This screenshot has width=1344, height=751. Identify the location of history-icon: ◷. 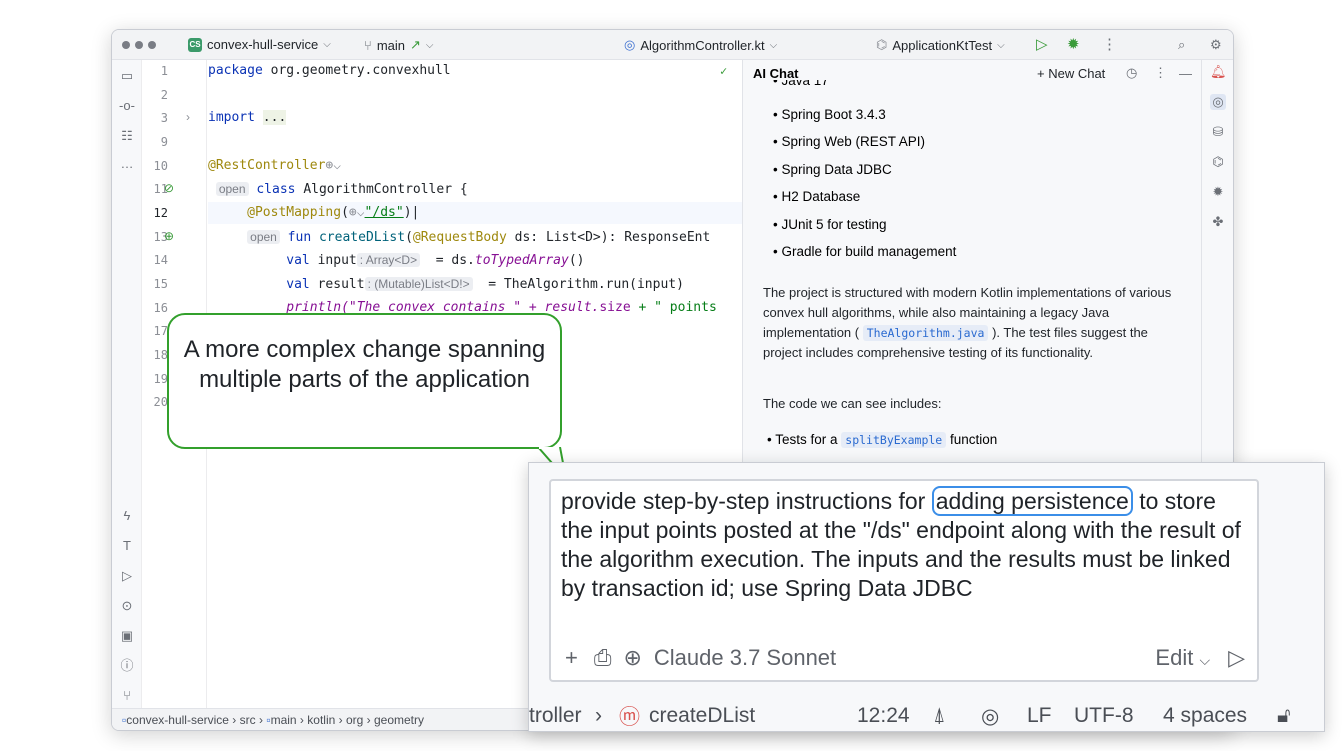
(1131, 73).